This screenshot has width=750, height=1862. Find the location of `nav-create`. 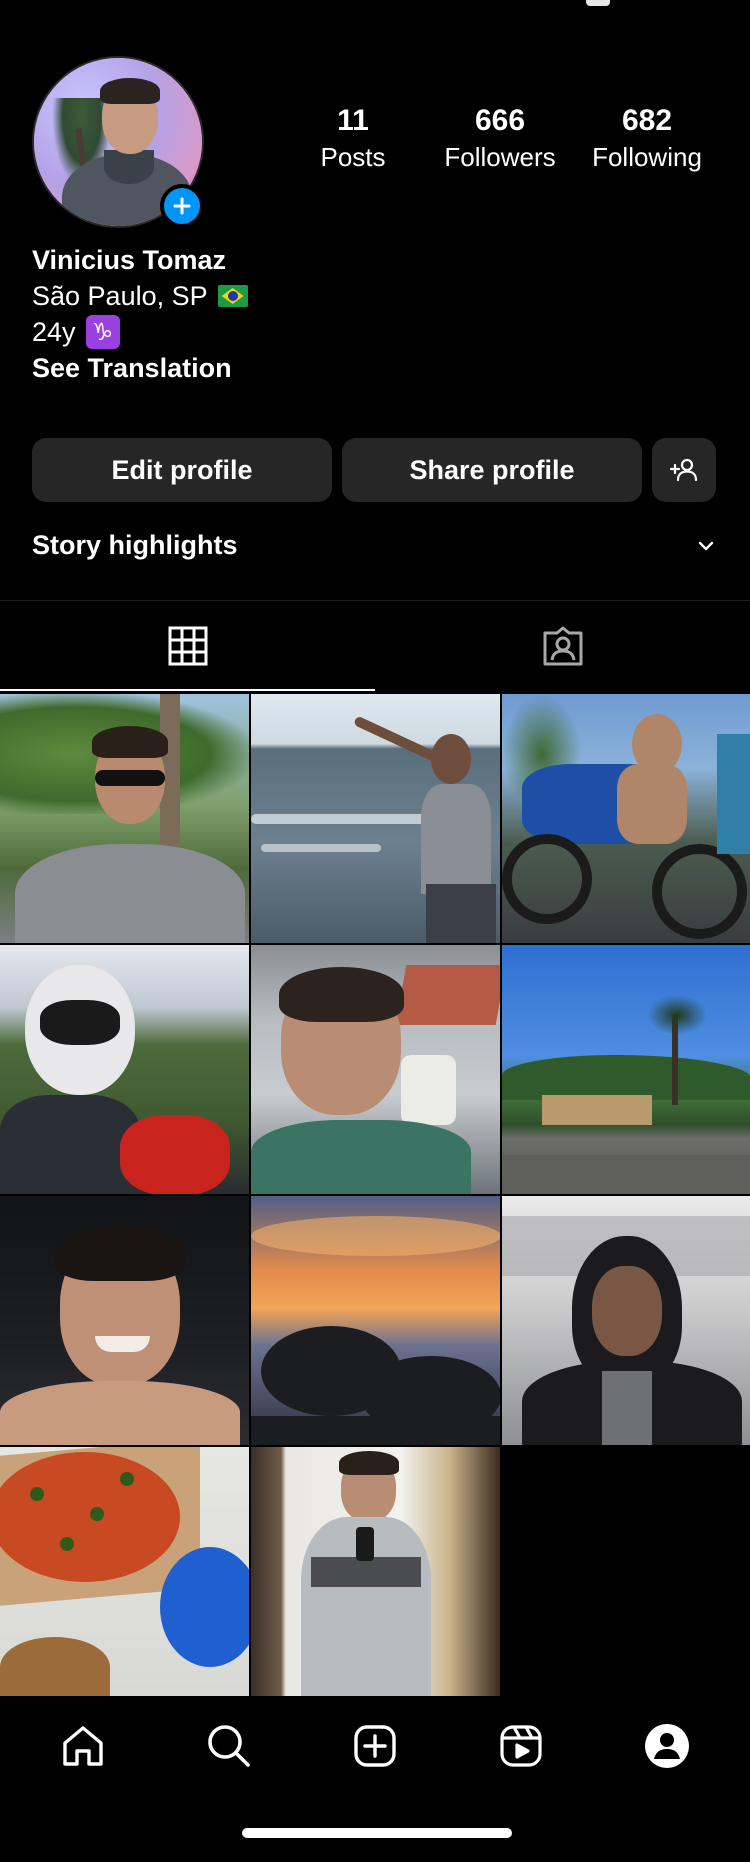

nav-create is located at coordinates (375, 1746).